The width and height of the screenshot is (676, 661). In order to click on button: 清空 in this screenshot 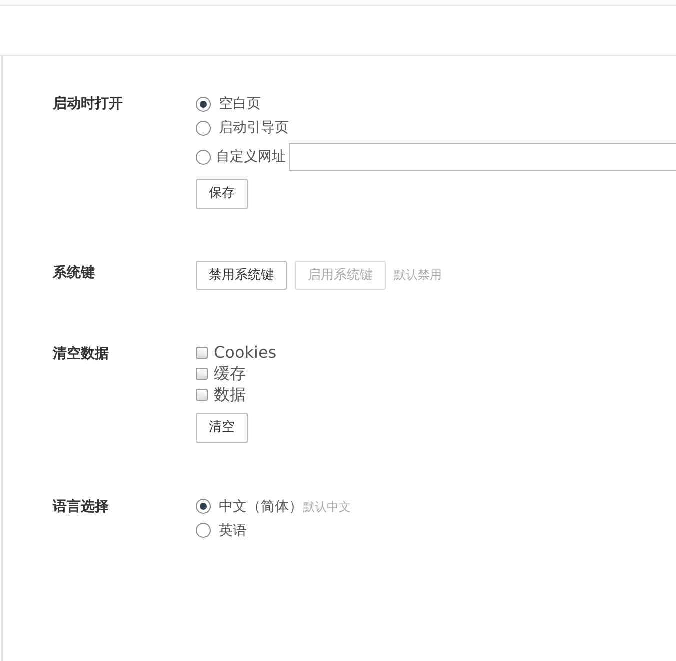, I will do `click(222, 427)`.